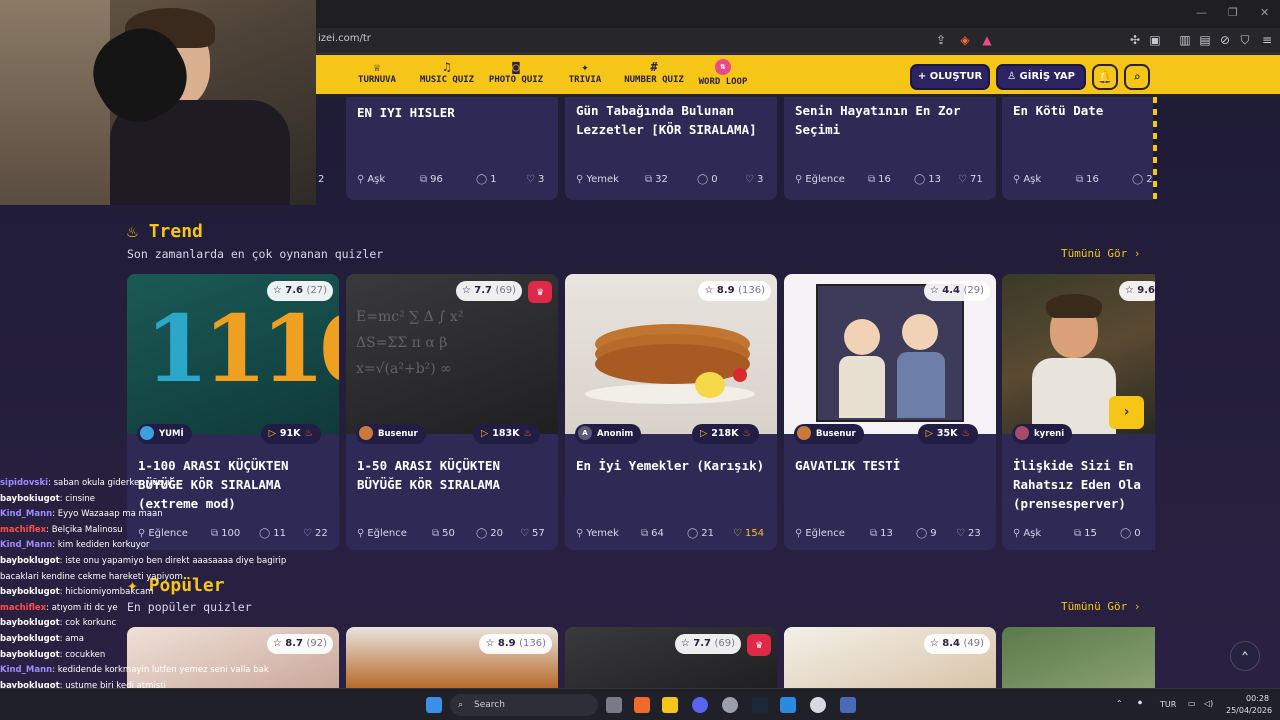 This screenshot has height=720, width=1280. What do you see at coordinates (1155, 40) in the screenshot?
I see `tab-icon: ▣` at bounding box center [1155, 40].